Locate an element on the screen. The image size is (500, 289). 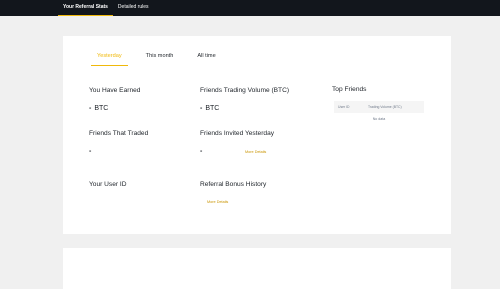
trading-volume-unit: BTC is located at coordinates (212, 108).